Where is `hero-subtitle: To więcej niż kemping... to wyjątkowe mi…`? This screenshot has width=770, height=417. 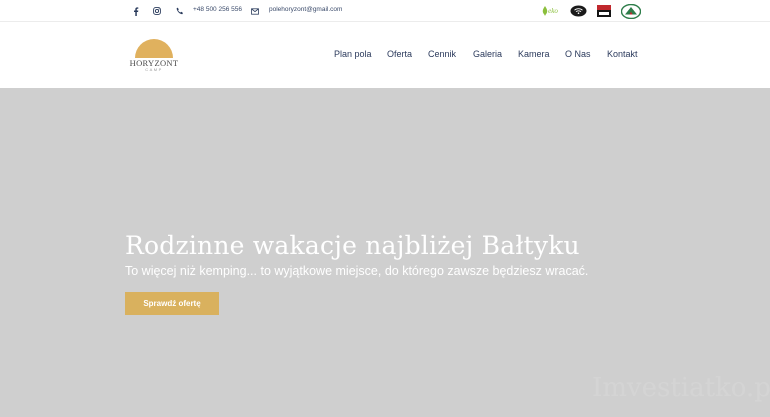 hero-subtitle: To więcej niż kemping... to wyjątkowe mi… is located at coordinates (357, 271).